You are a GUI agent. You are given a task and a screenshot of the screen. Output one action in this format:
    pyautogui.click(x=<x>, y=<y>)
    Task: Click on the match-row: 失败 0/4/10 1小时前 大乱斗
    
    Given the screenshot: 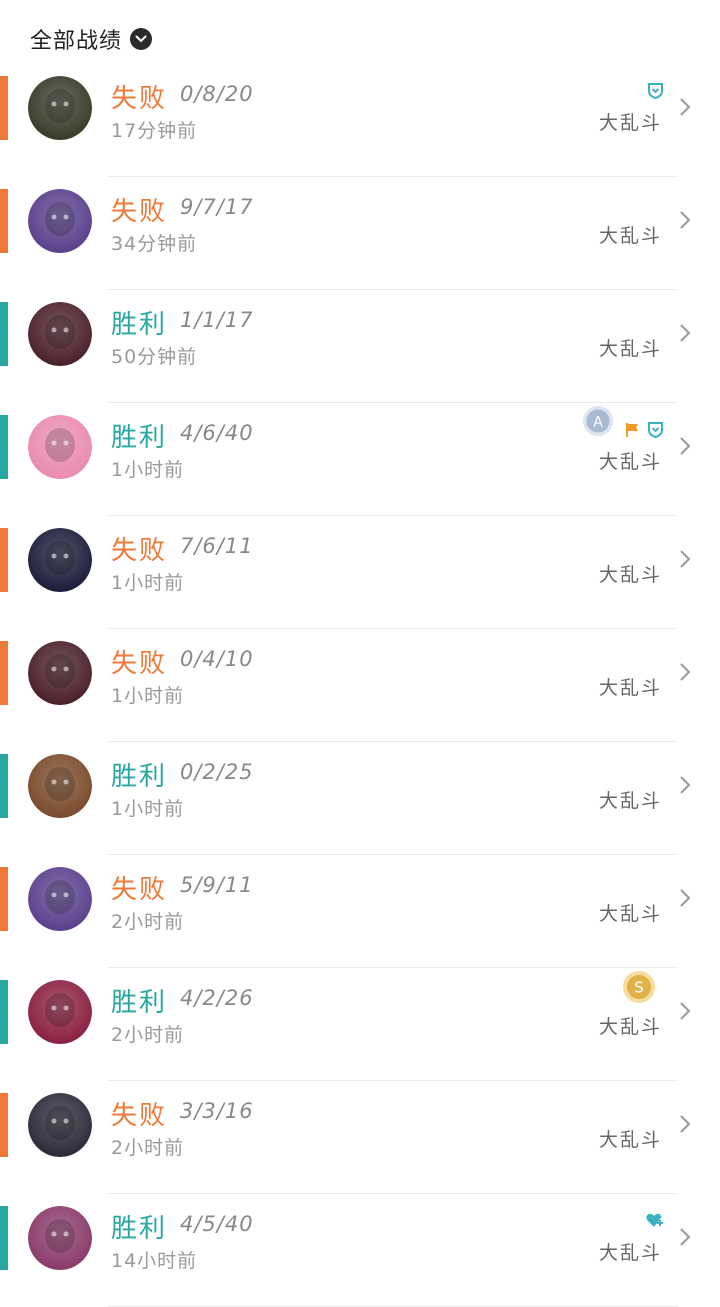 What is the action you would take?
    pyautogui.click(x=360, y=685)
    